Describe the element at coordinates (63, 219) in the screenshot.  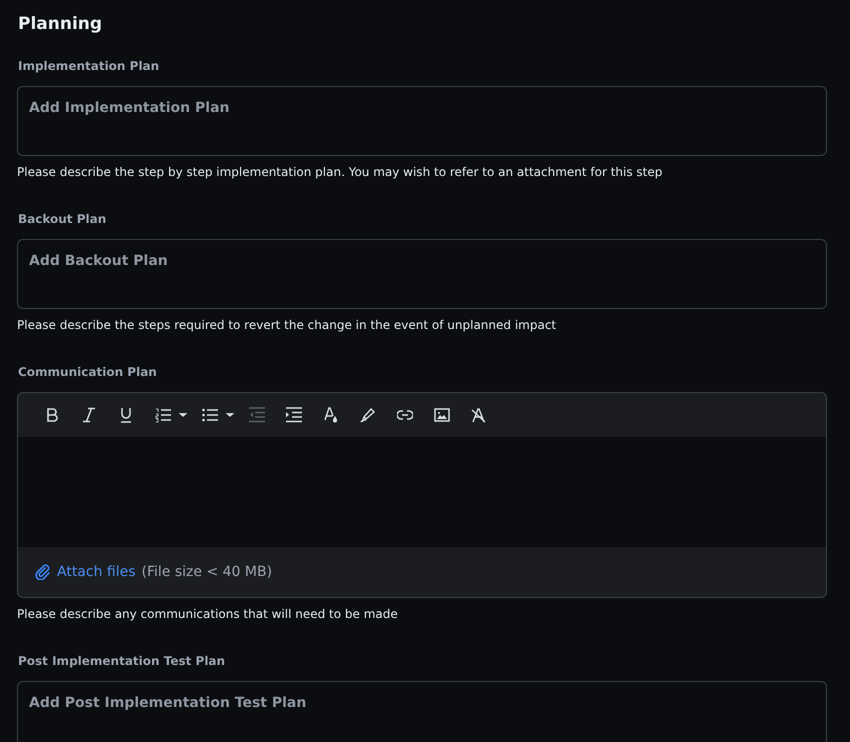
I see `field-label: Backout Plan` at that location.